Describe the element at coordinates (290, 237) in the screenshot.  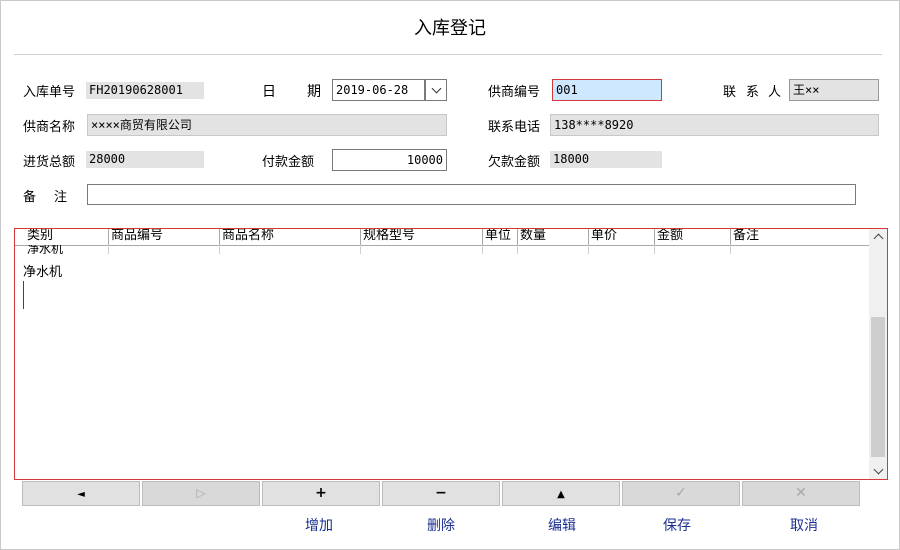
I see `col-header-item-name: 商品名称` at that location.